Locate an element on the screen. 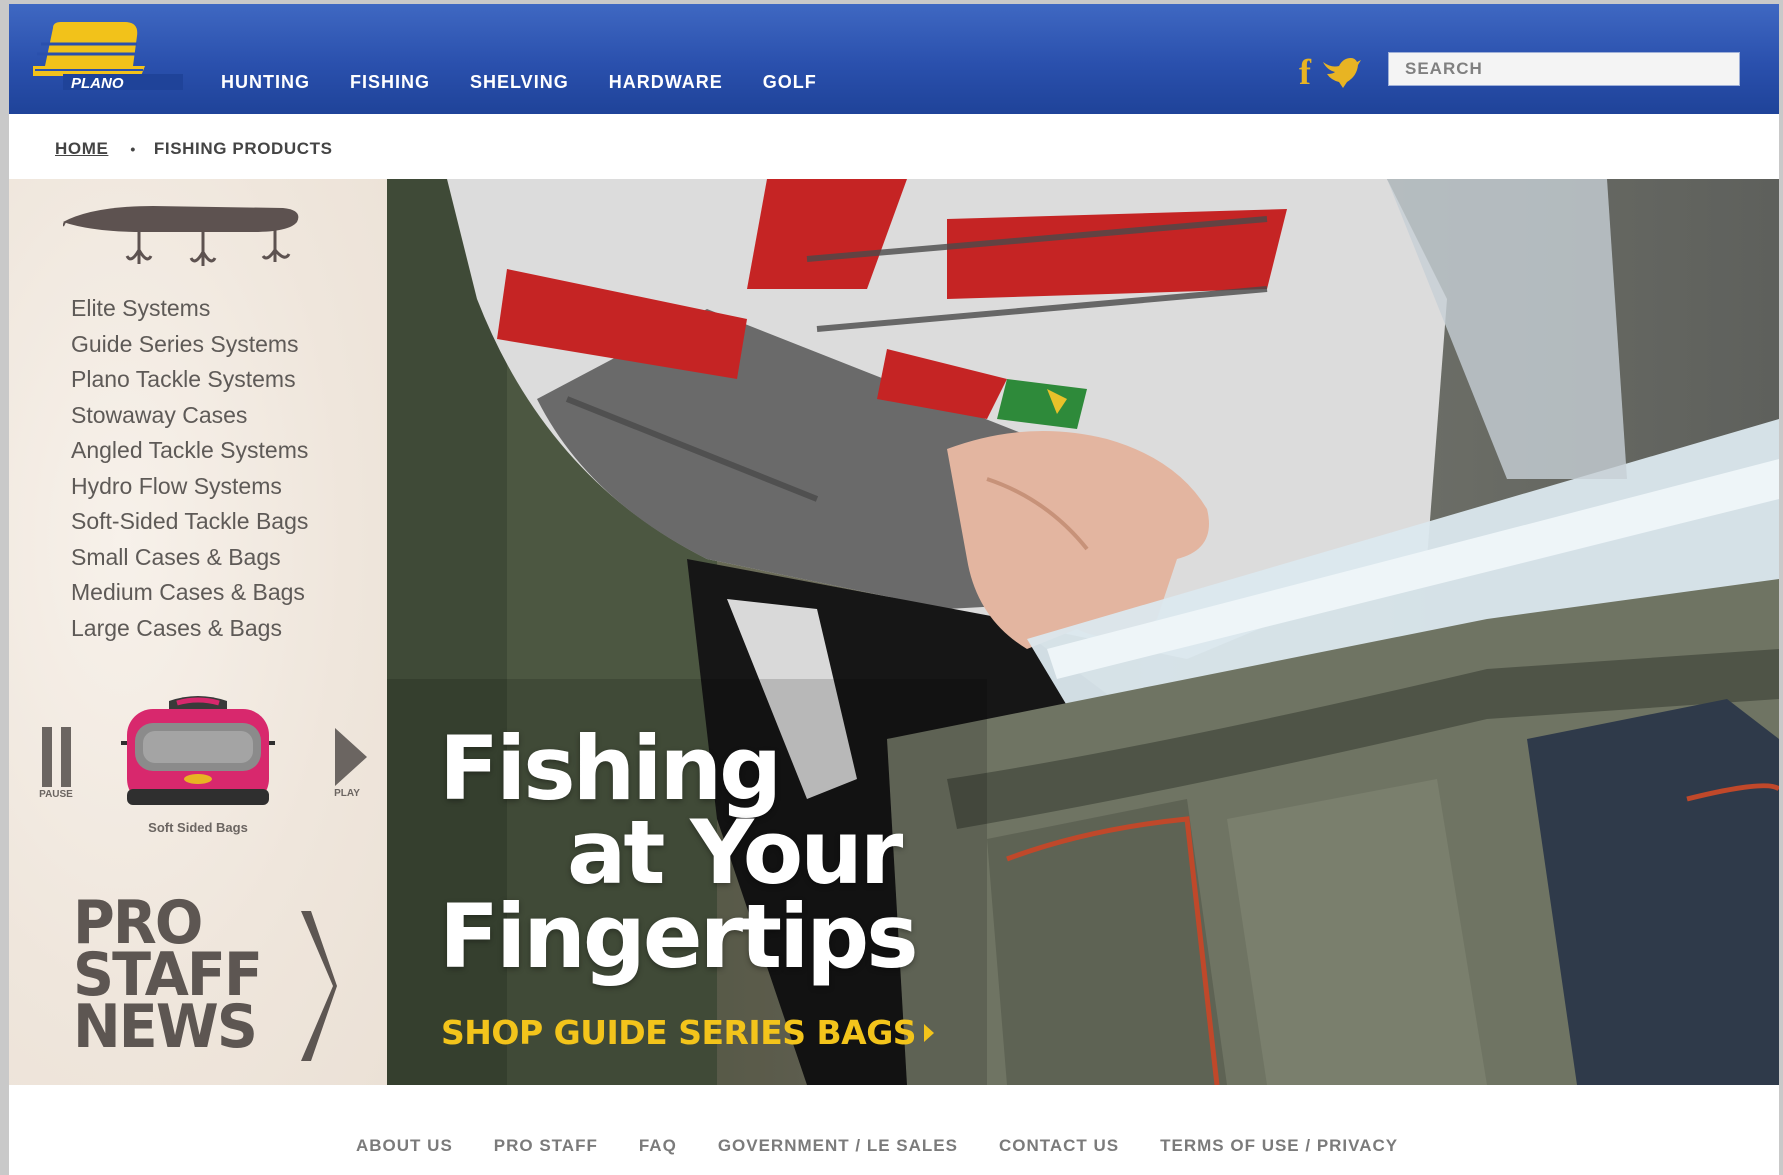 Image resolution: width=1783 pixels, height=1175 pixels. category-angled-tackle-systems: Angled Tackle Systems is located at coordinates (189, 451).